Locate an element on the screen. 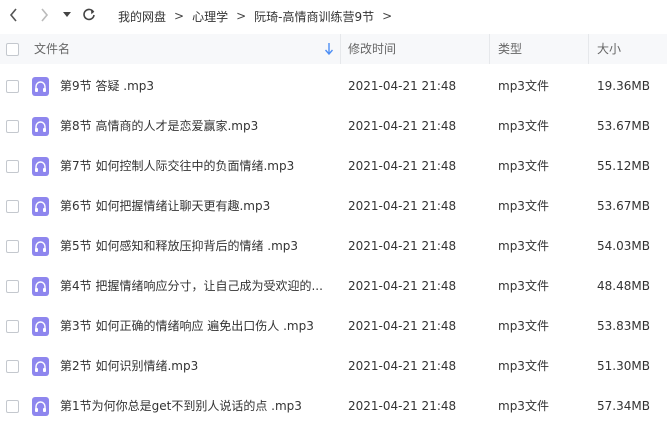 The image size is (667, 438). chevron-right-icon is located at coordinates (45, 15).